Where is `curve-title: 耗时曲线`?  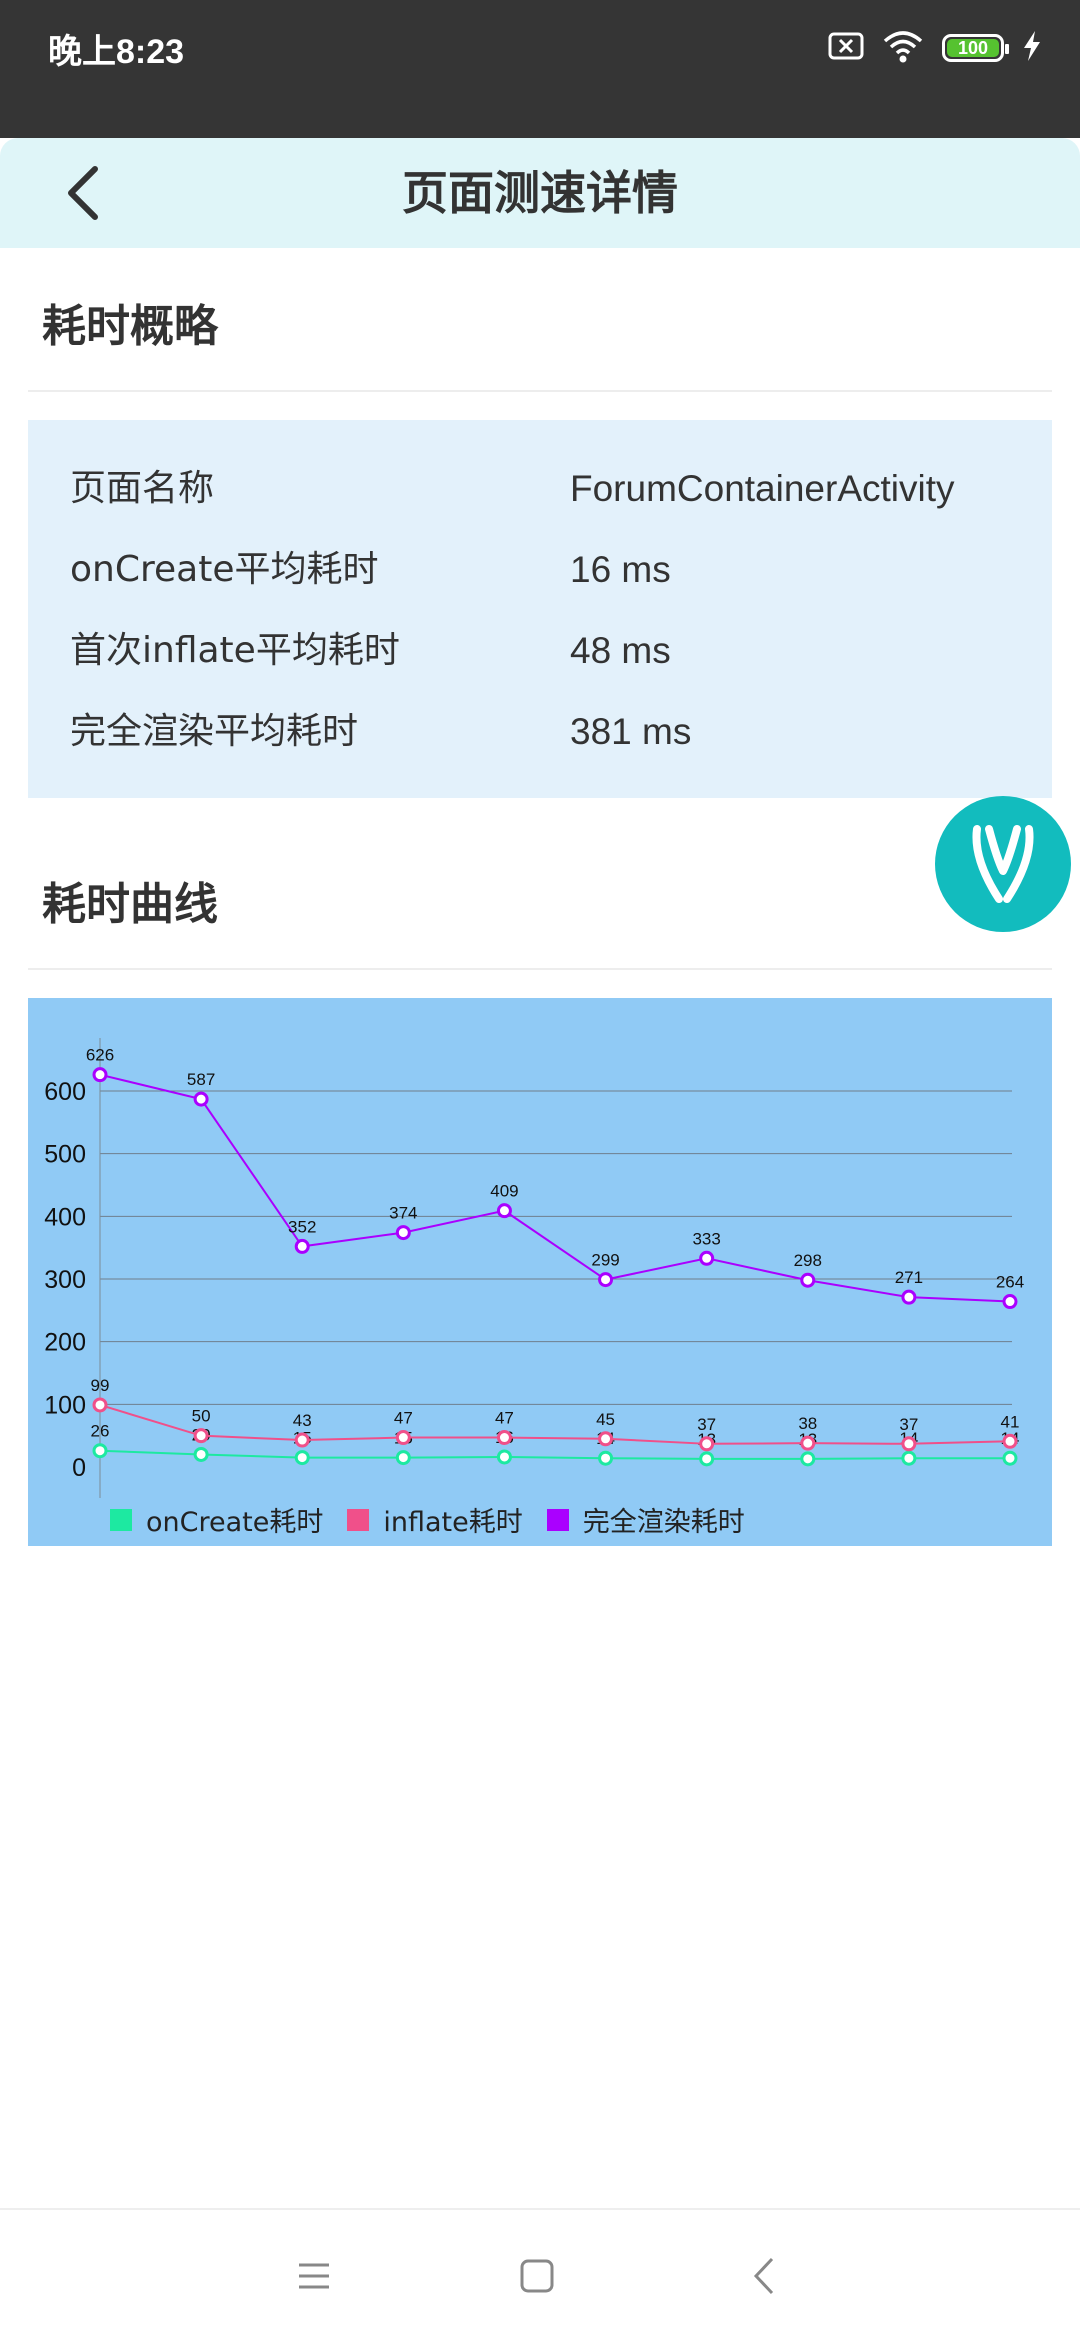
curve-title: 耗时曲线 is located at coordinates (130, 904).